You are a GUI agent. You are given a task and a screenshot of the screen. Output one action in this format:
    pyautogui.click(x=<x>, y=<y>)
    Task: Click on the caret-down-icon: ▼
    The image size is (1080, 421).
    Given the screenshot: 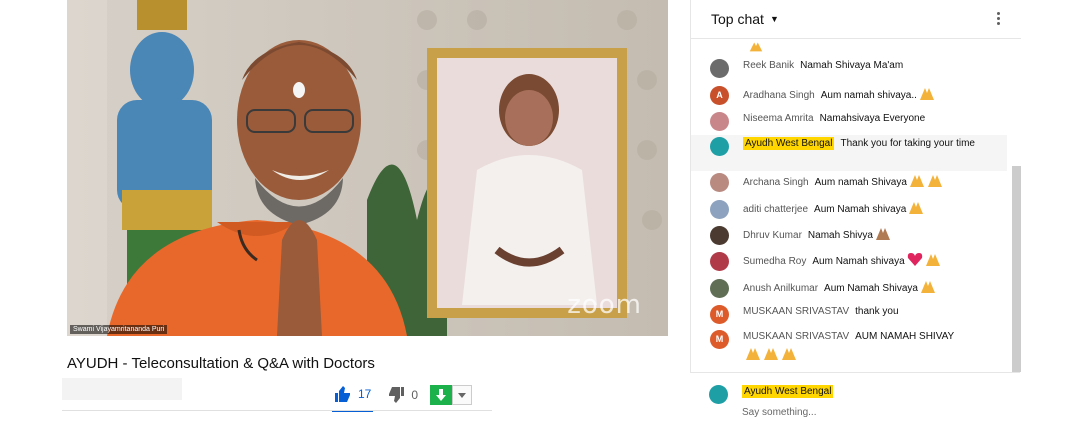 What is the action you would take?
    pyautogui.click(x=774, y=19)
    